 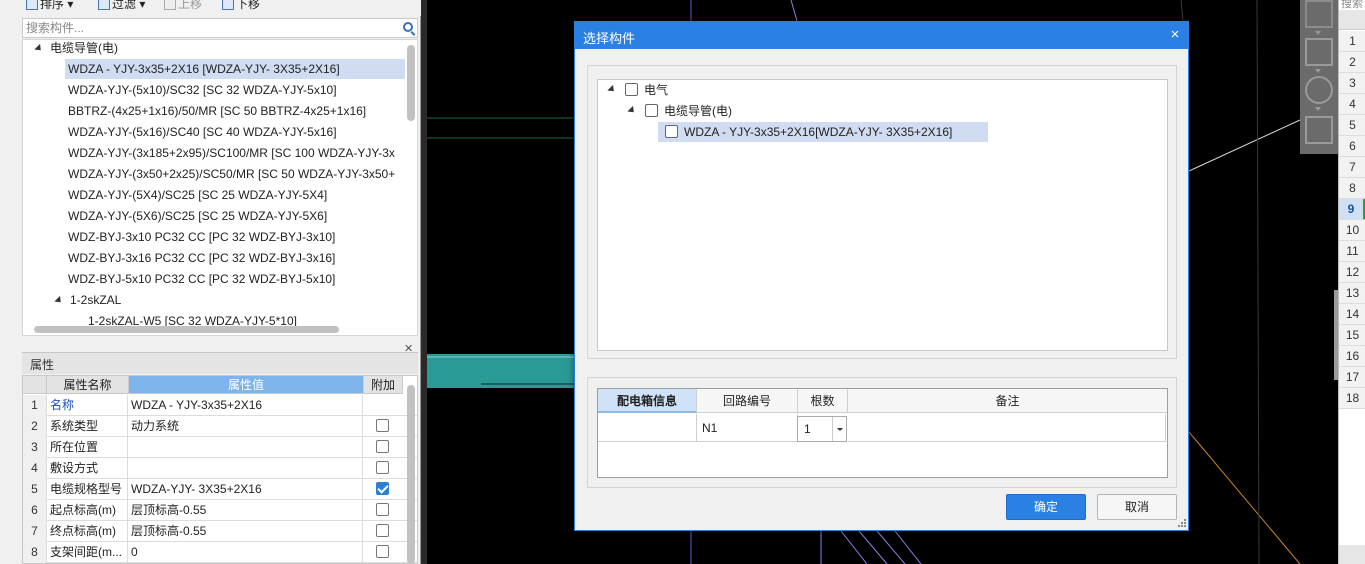 What do you see at coordinates (197, 195) in the screenshot?
I see `tree-item: WDZA-YJY-(5X4)/SC25 [SC 25 WDZA-YJY-5X4]` at bounding box center [197, 195].